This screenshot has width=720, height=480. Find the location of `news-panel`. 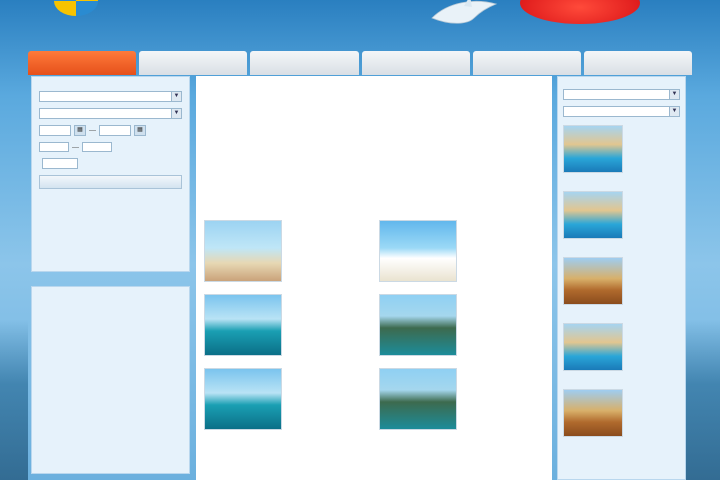

news-panel is located at coordinates (110, 380).